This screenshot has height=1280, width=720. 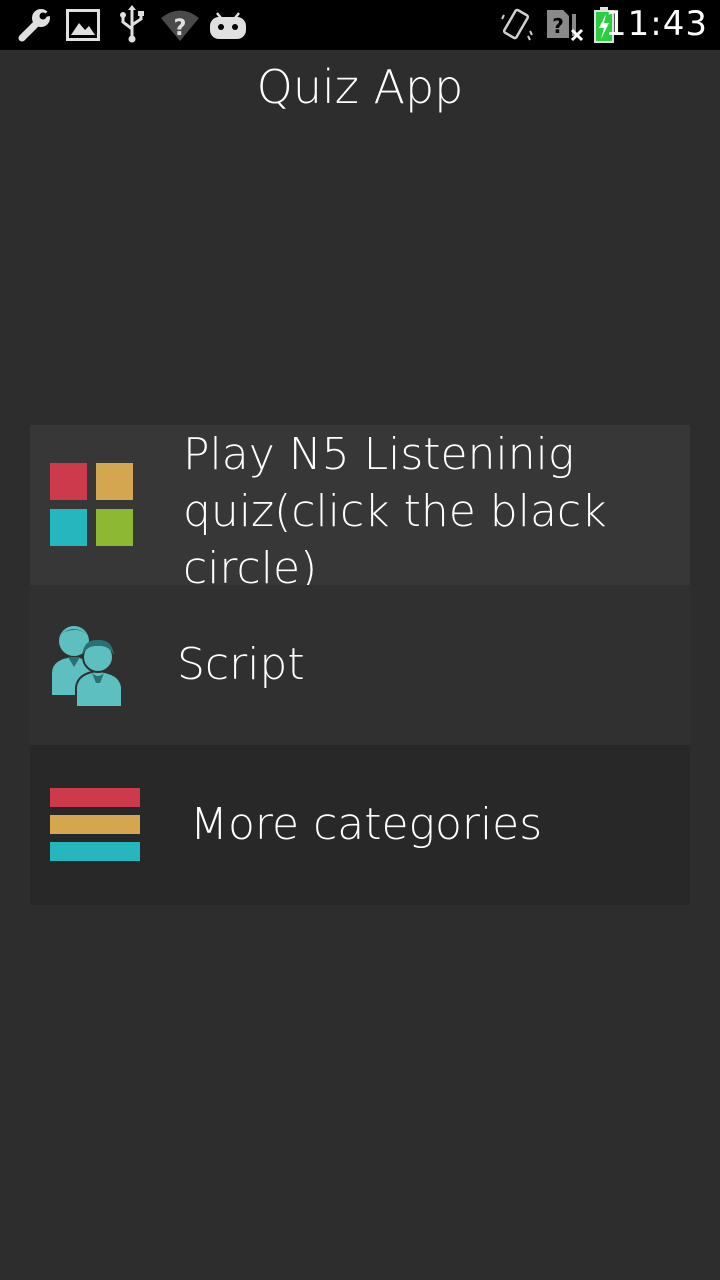 What do you see at coordinates (565, 26) in the screenshot?
I see `no-sim-signal-icon: ?` at bounding box center [565, 26].